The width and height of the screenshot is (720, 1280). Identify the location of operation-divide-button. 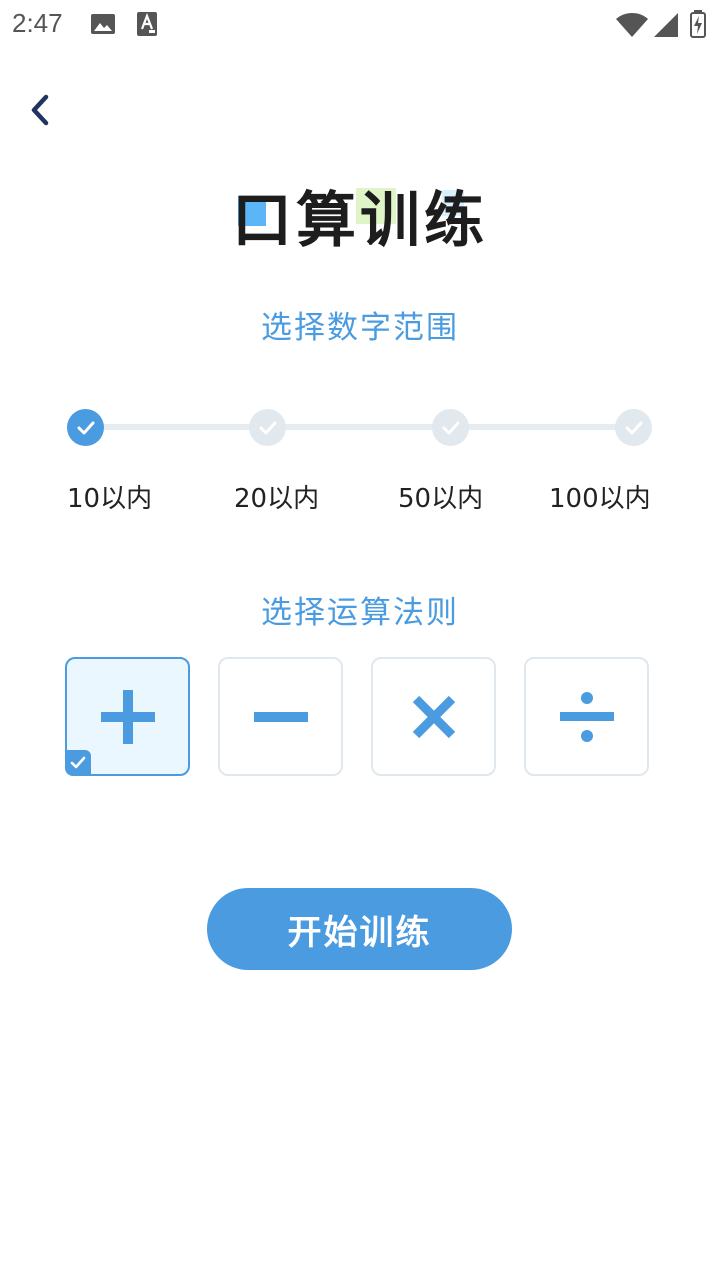
(586, 716).